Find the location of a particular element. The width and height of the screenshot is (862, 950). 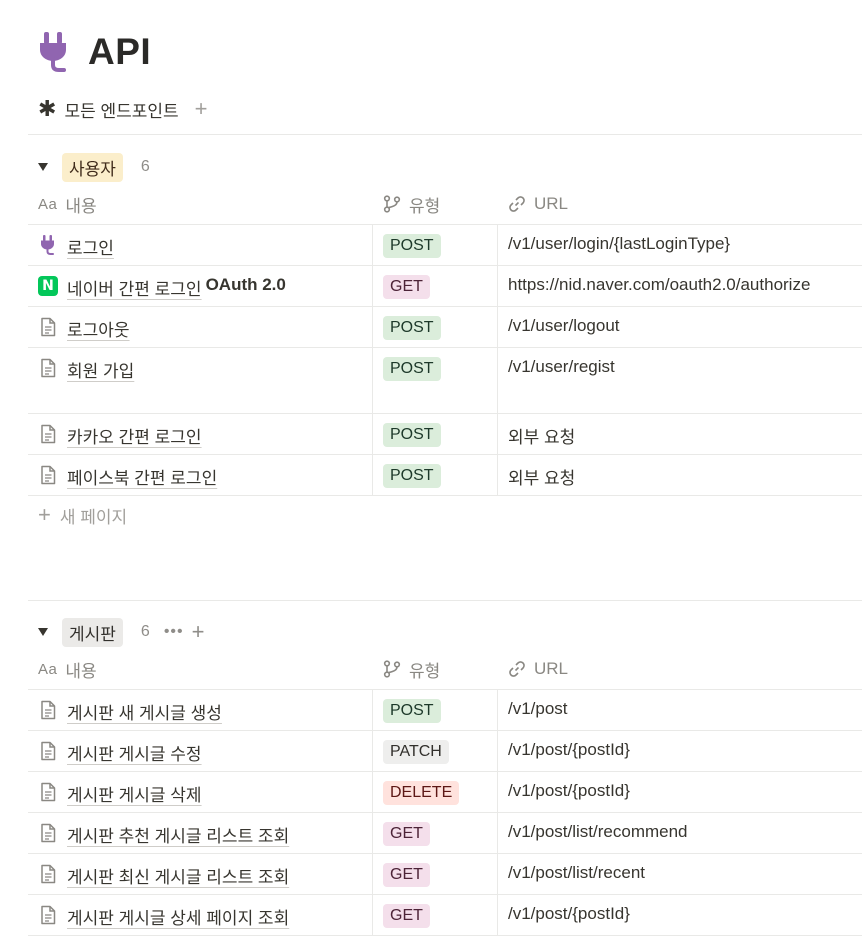

table-row: 게시판 게시글 삭제 DELETE/v1/post/{postId} is located at coordinates (445, 792).